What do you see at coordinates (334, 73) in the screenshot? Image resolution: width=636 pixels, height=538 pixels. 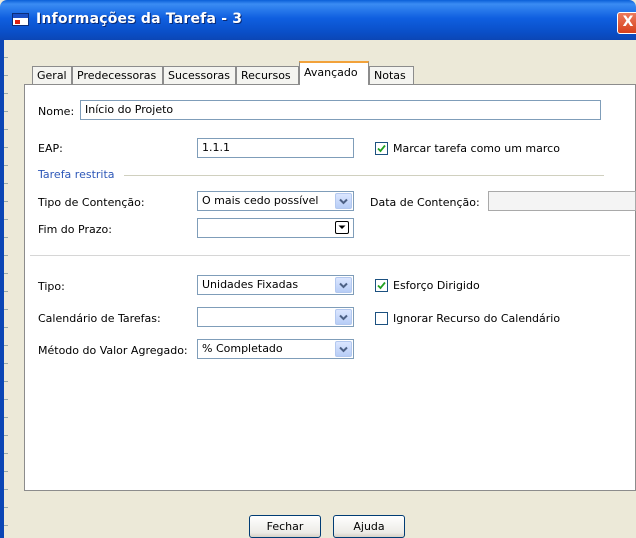 I see `tab-avancado: Avançado` at bounding box center [334, 73].